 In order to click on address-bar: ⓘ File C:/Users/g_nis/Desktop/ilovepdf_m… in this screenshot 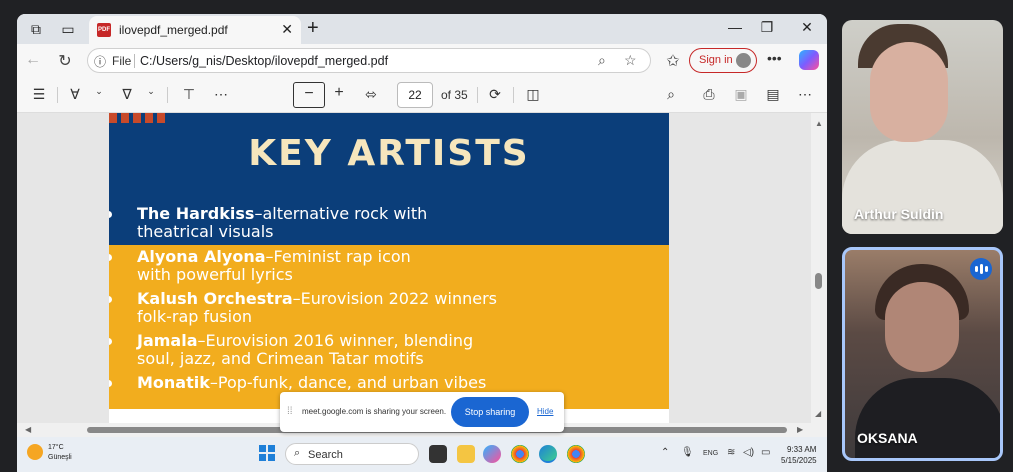, I will do `click(369, 60)`.